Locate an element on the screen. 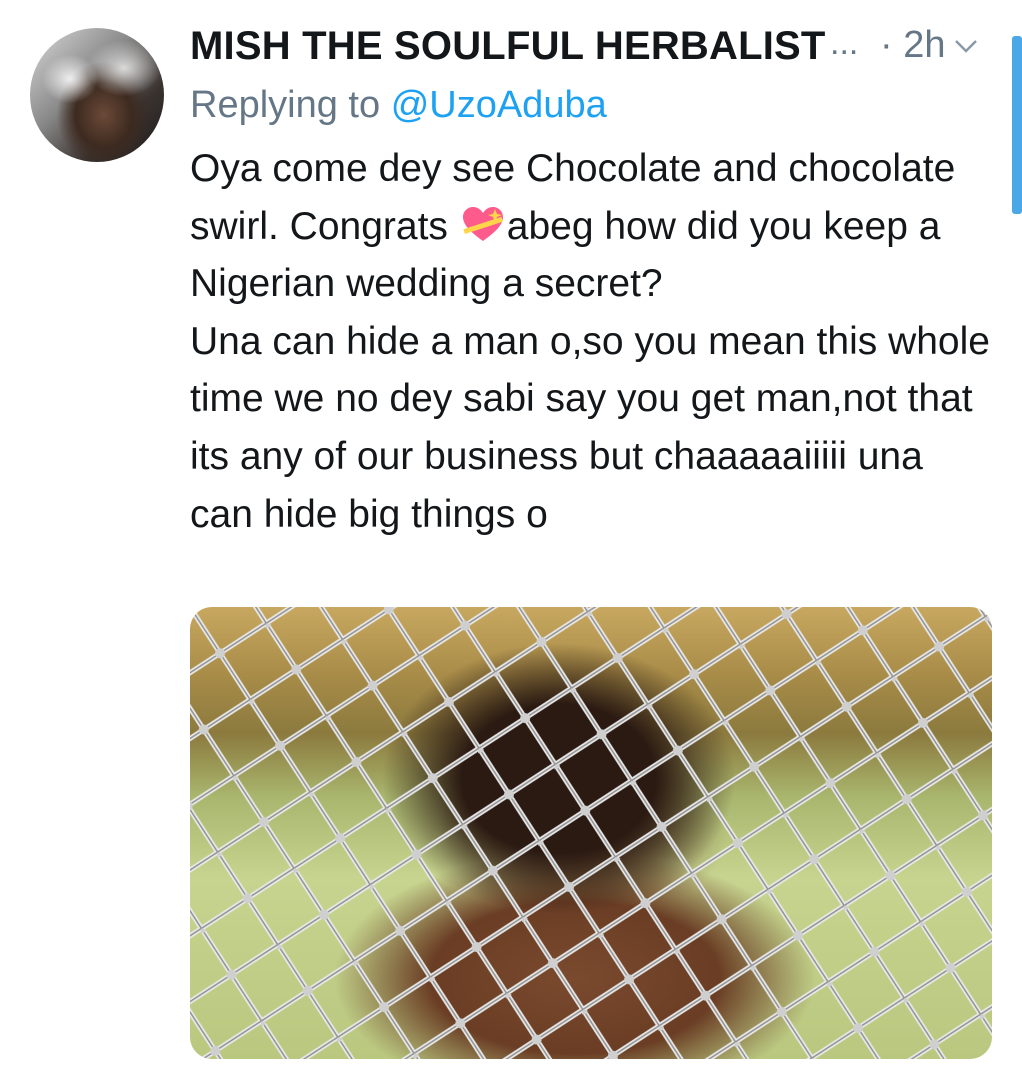 This screenshot has height=1080, width=1022. tweet-header: MISH THE SOULFUL HERBALIST ... · 2h is located at coordinates (590, 48).